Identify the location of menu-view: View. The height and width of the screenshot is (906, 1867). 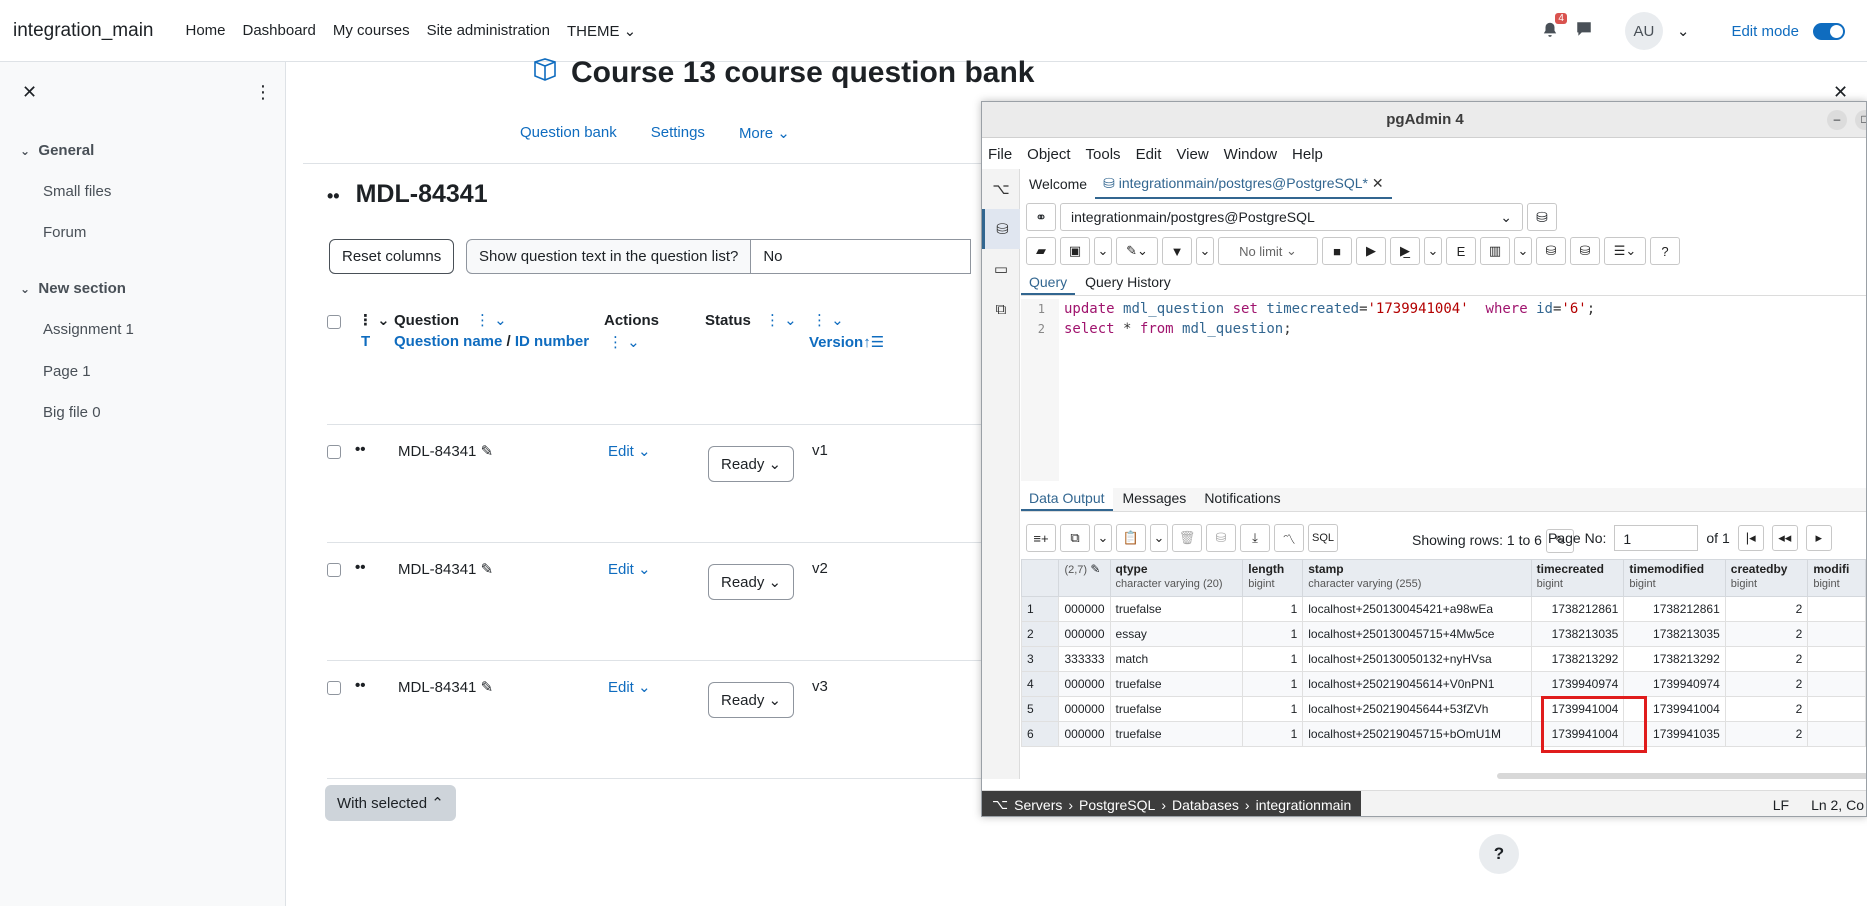
(1192, 154).